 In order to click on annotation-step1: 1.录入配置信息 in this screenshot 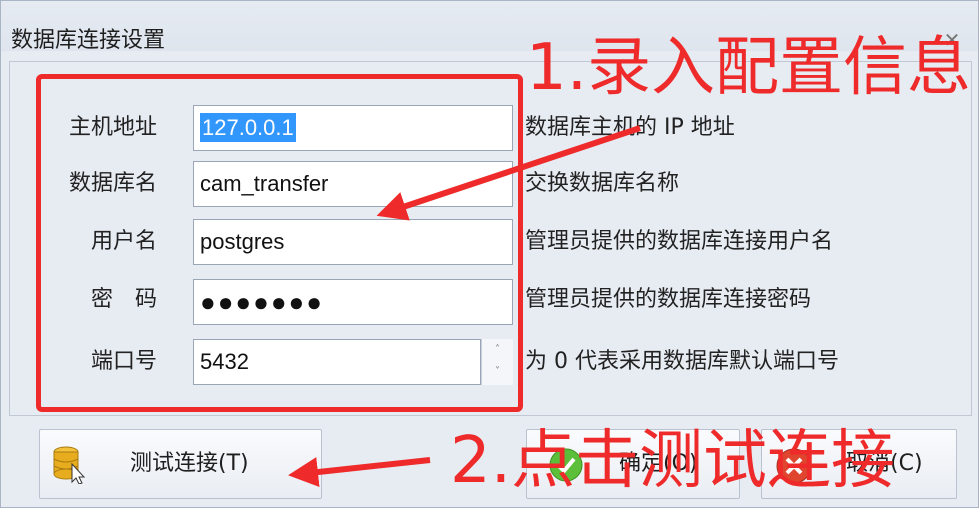, I will do `click(749, 68)`.